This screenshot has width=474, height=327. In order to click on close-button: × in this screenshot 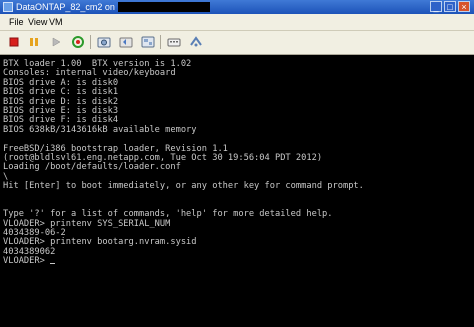, I will do `click(464, 6)`.